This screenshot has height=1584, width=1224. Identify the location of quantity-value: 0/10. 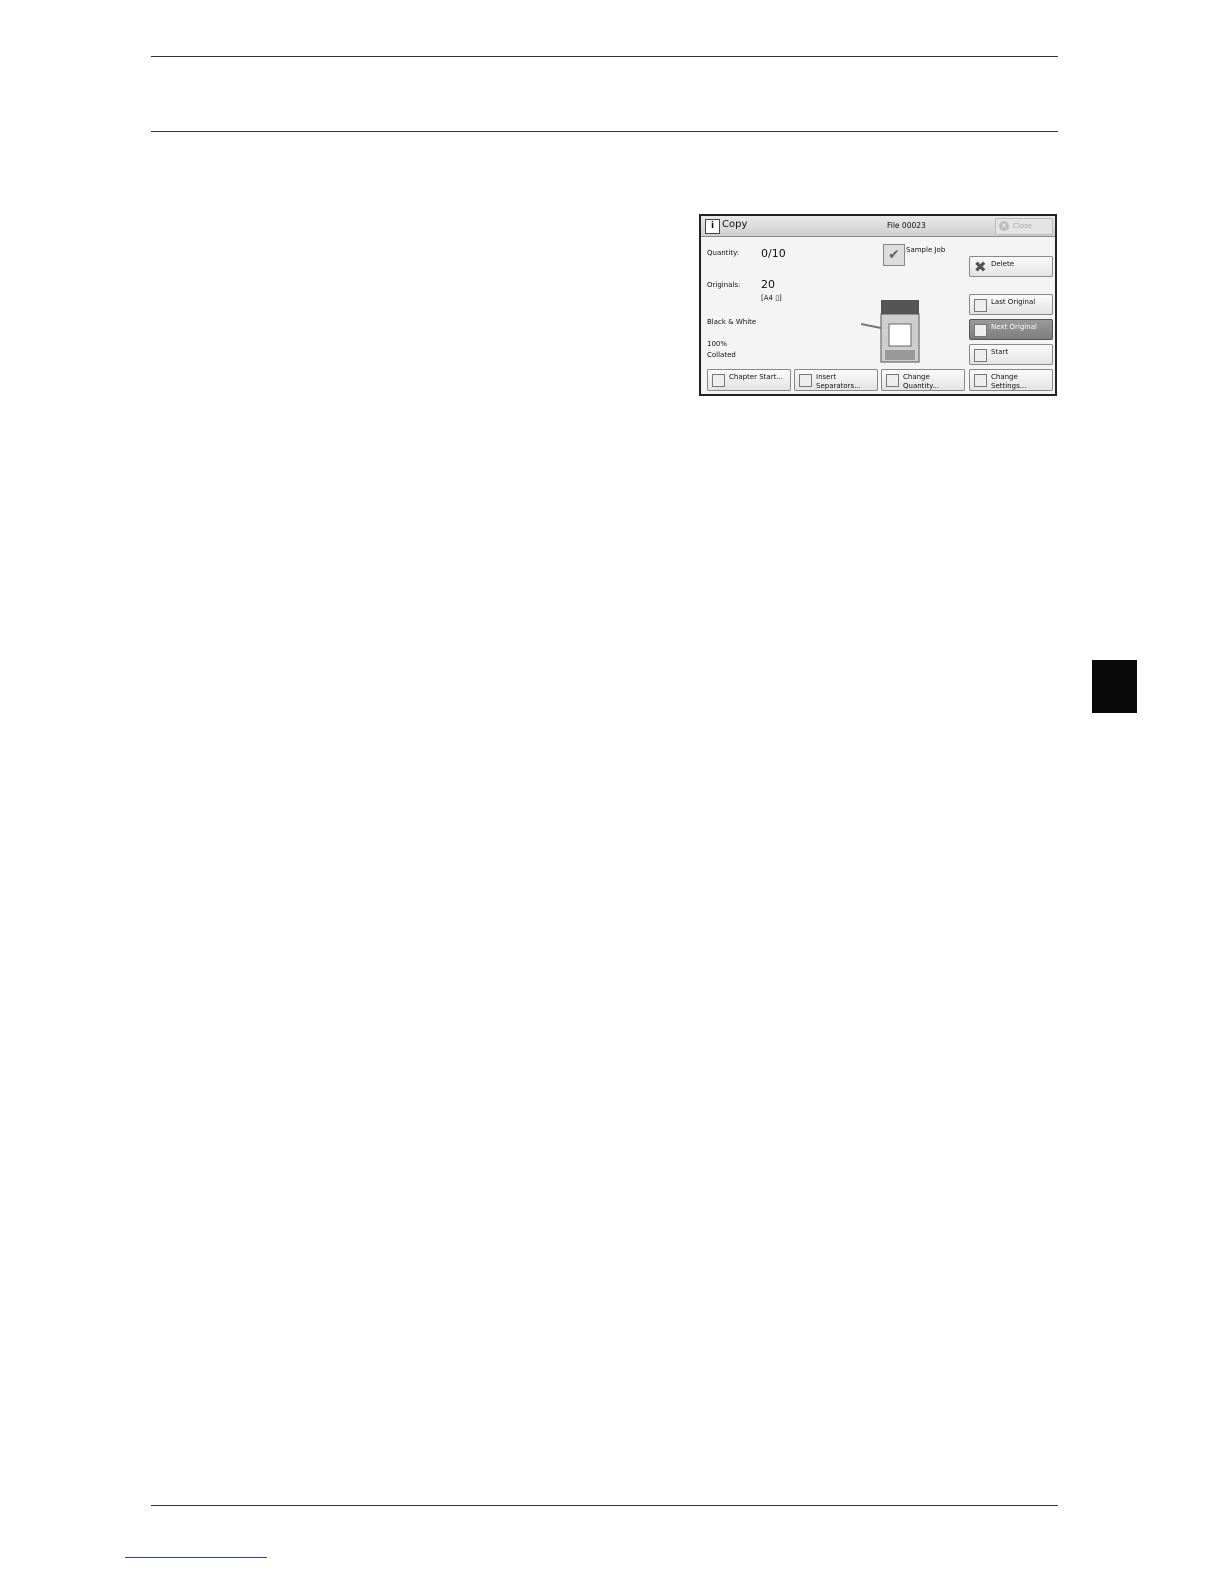
(773, 253).